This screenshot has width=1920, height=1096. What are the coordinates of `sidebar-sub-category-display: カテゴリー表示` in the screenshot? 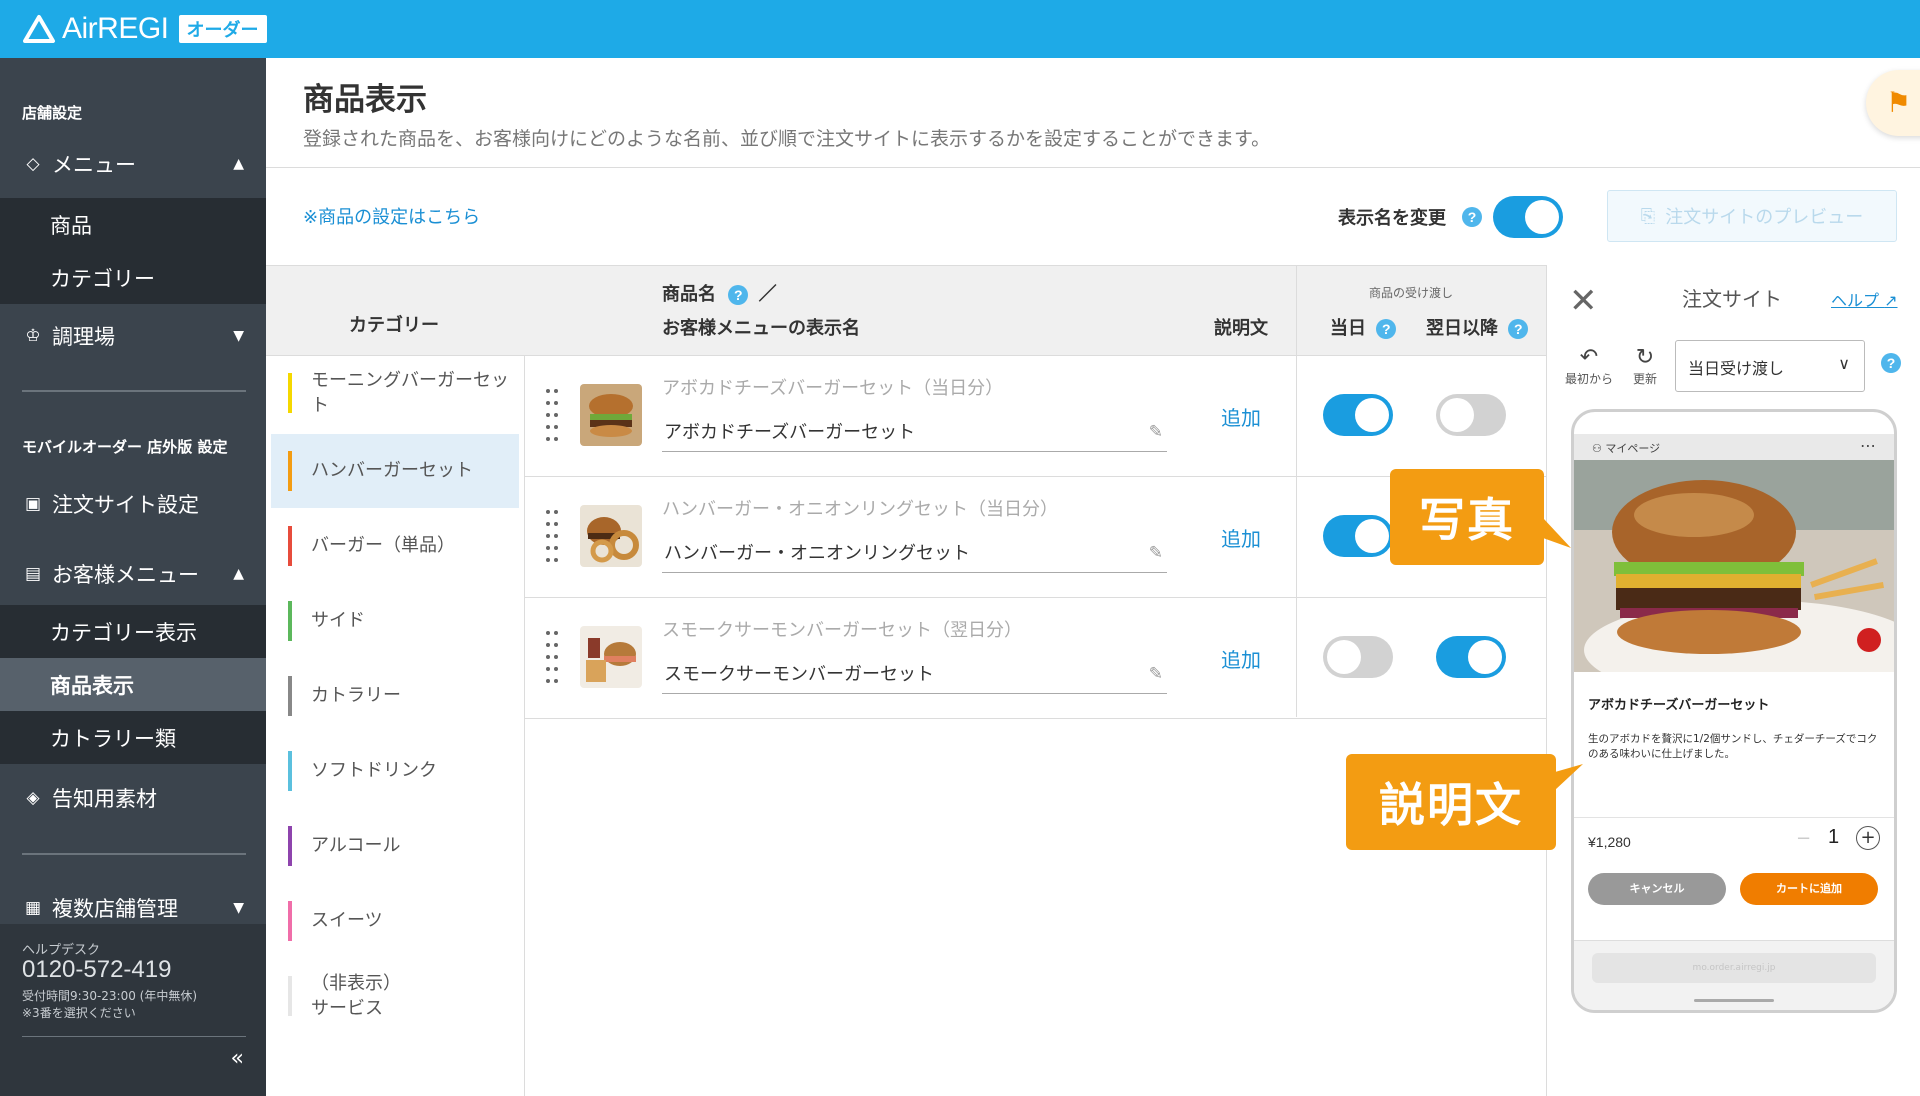 It's located at (133, 631).